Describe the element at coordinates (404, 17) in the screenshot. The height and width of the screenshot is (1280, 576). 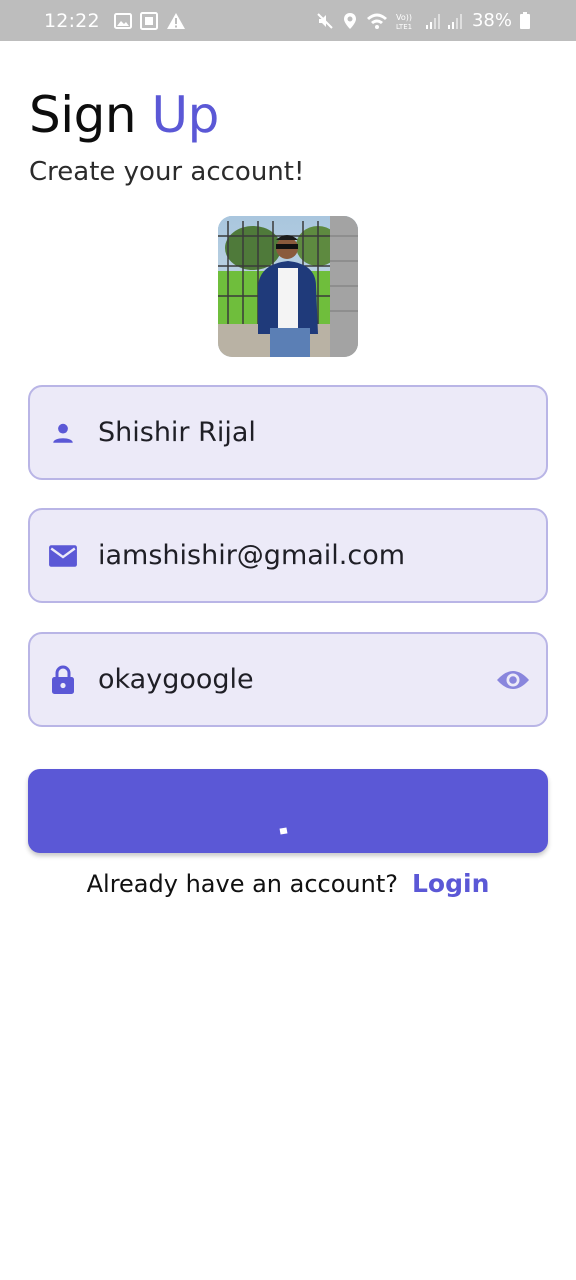
I see `svg-text: Vo))` at that location.